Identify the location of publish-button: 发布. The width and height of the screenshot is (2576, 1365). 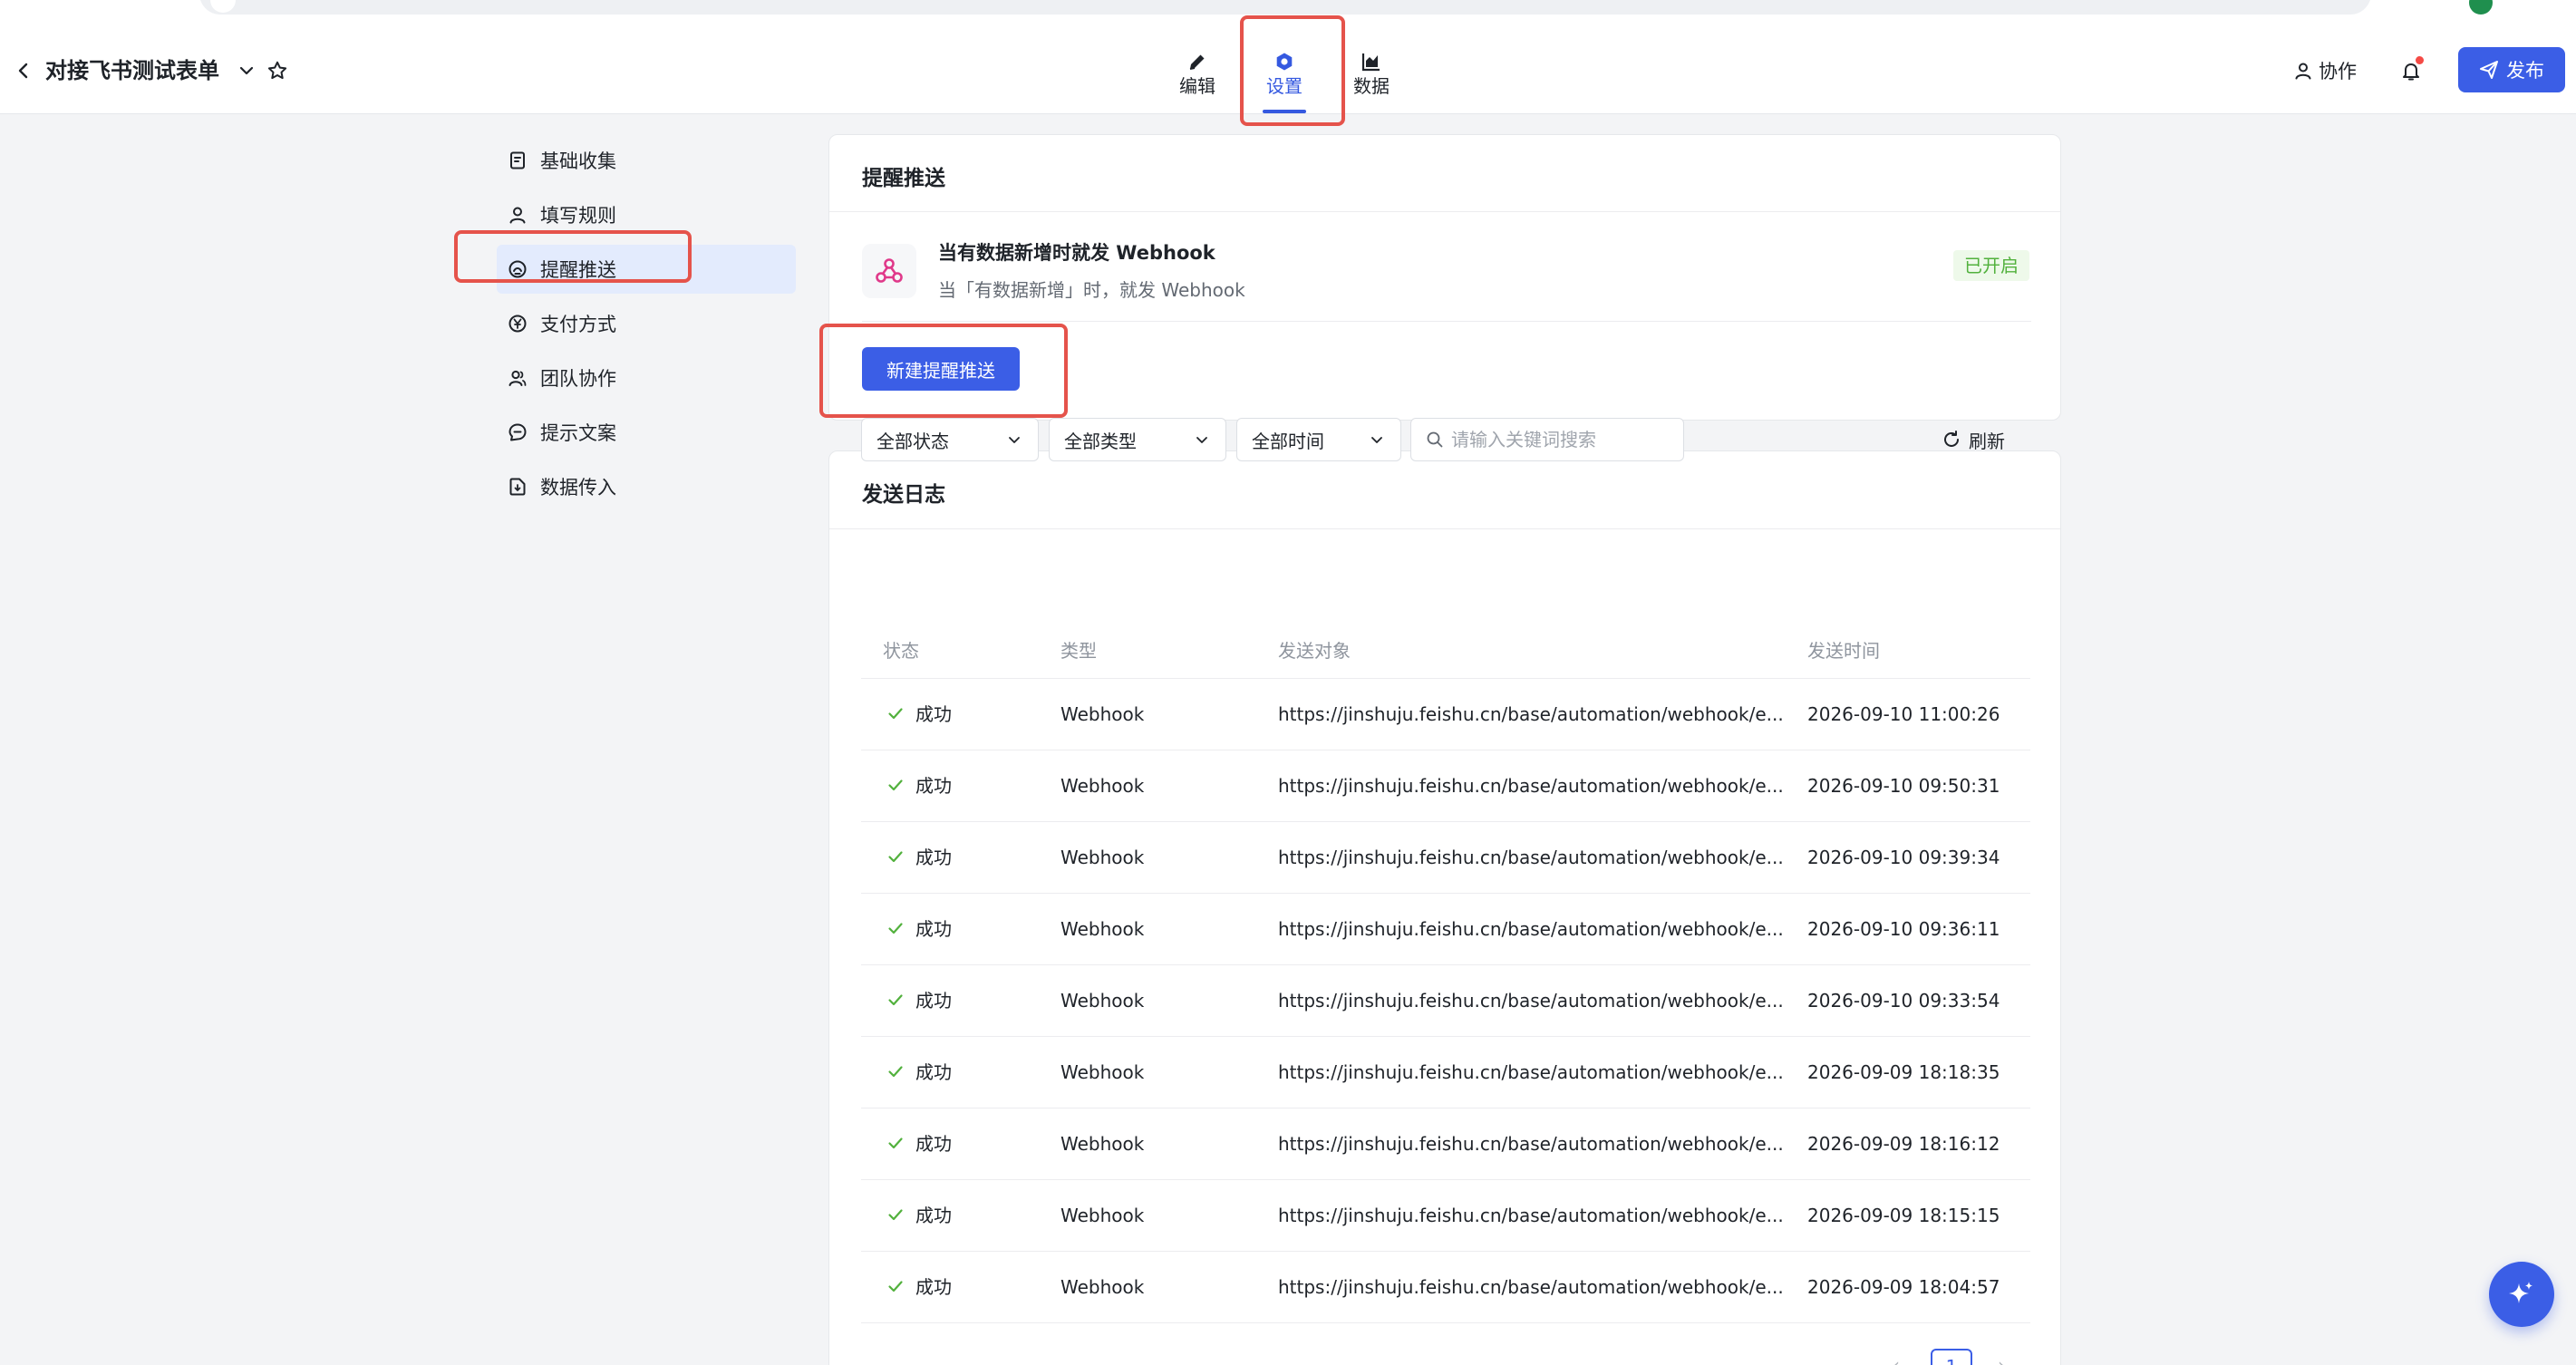
(2511, 69).